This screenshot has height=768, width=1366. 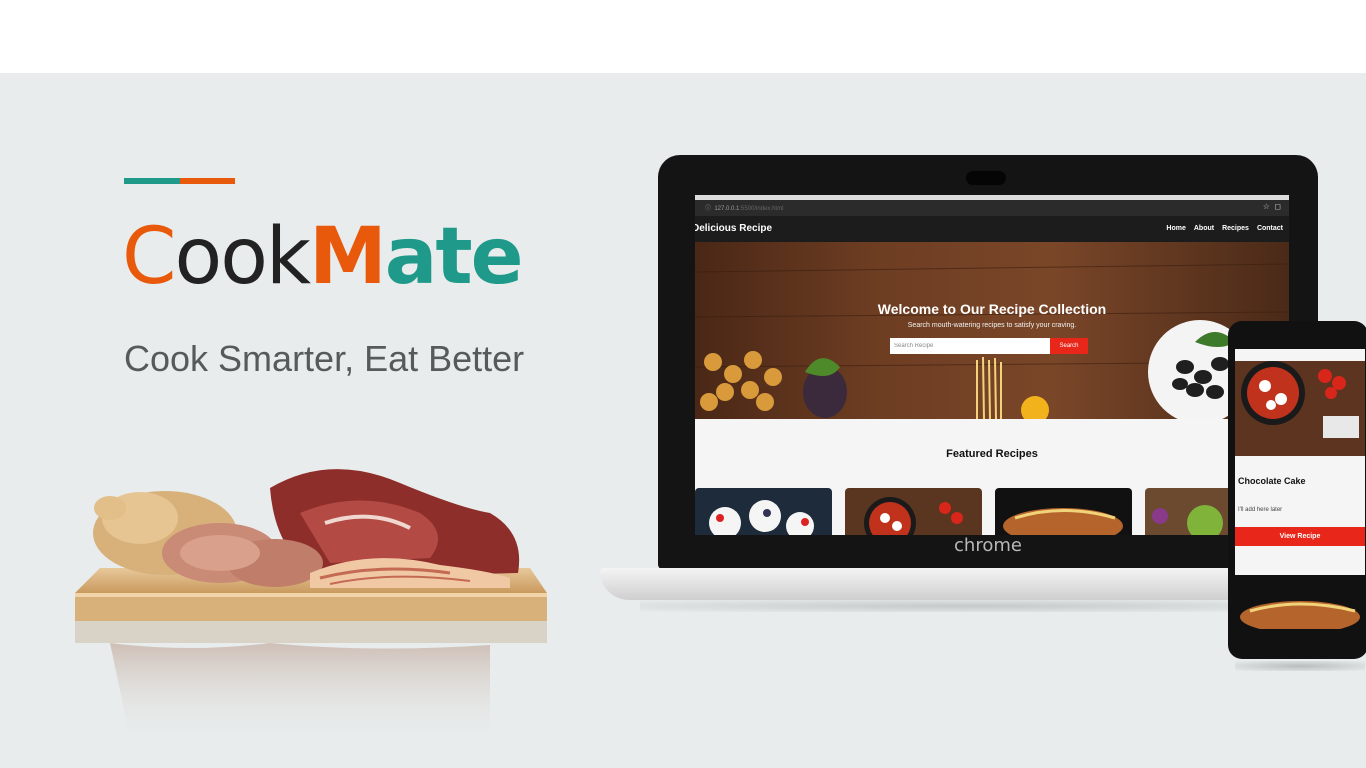 What do you see at coordinates (1204, 228) in the screenshot?
I see `nav-about-link: About` at bounding box center [1204, 228].